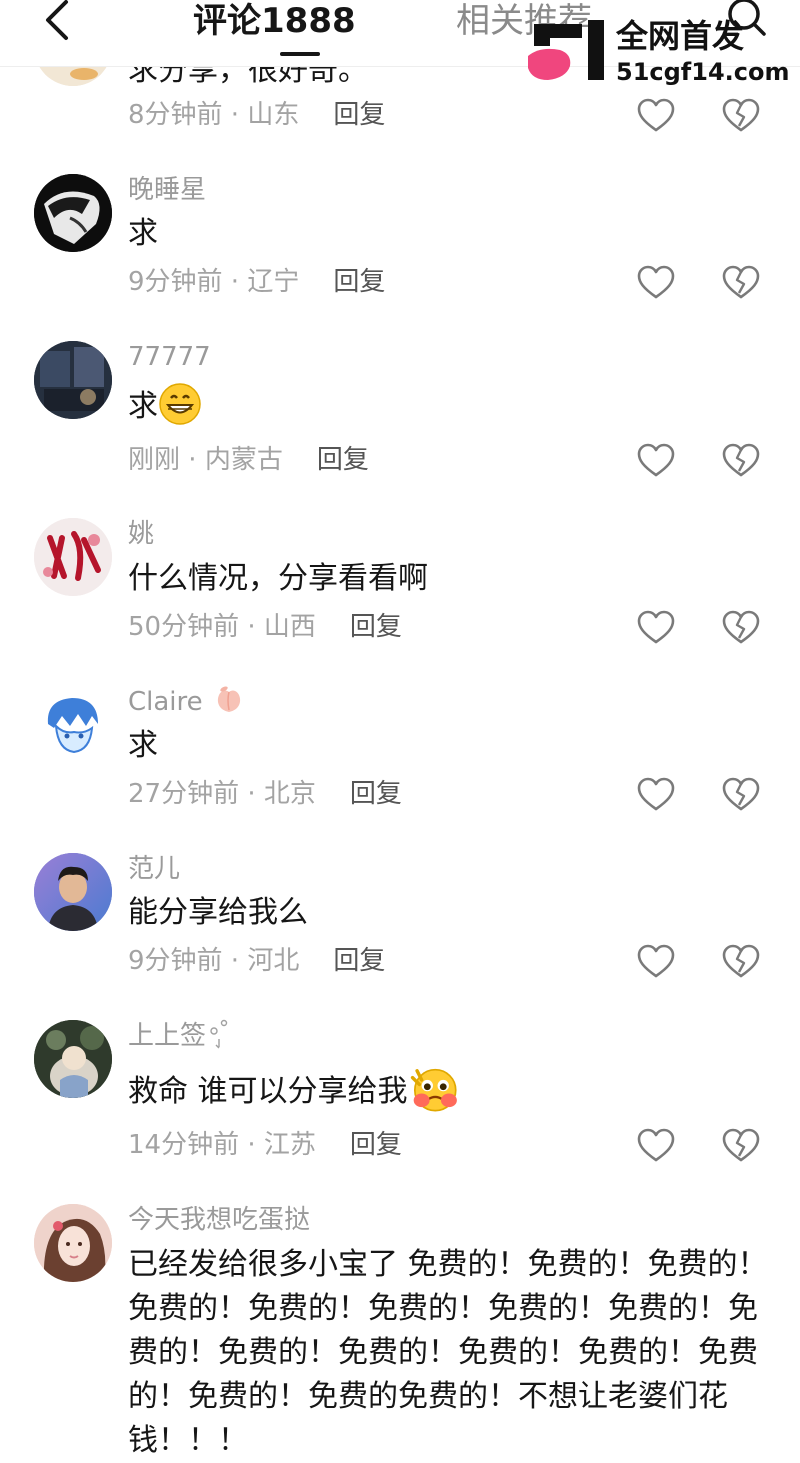 Image resolution: width=800 pixels, height=1463 pixels. What do you see at coordinates (141, 534) in the screenshot?
I see `comment-username: 姚` at bounding box center [141, 534].